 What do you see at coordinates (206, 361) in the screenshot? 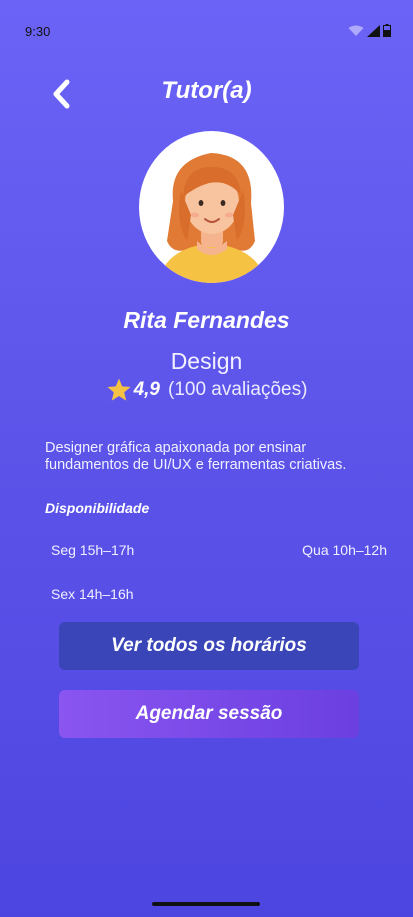
I see `tutor-subject: Design` at bounding box center [206, 361].